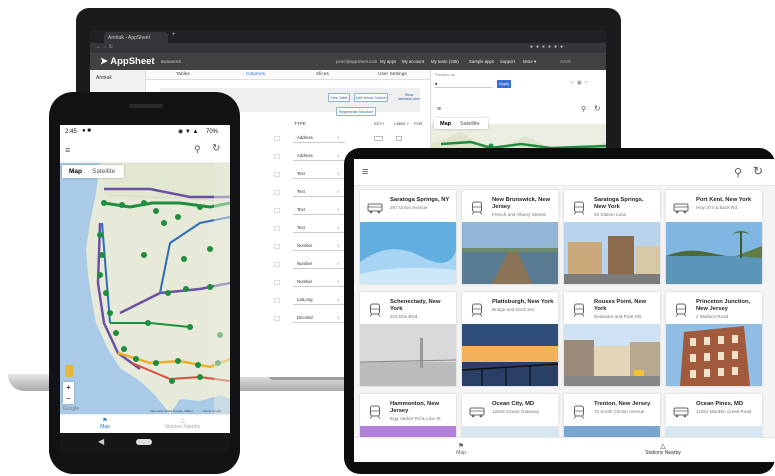 This screenshot has height=476, width=775. Describe the element at coordinates (504, 84) in the screenshot. I see `apply-button: Apply` at that location.